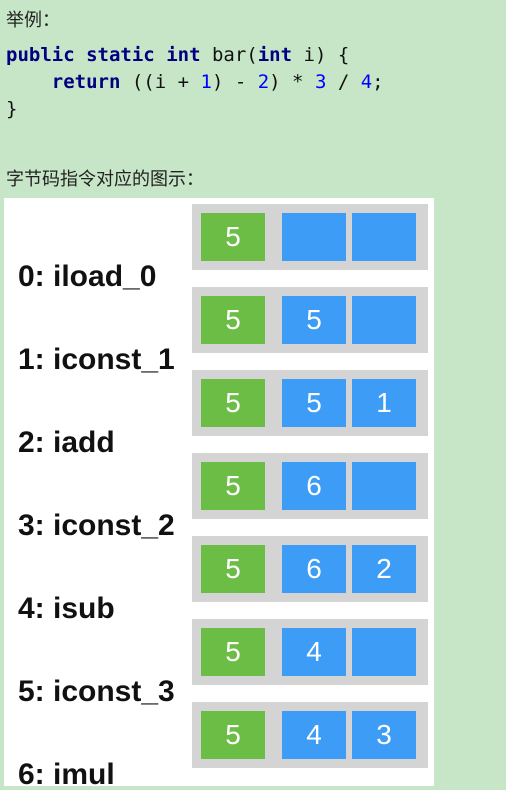 The image size is (506, 790). I want to click on expr-part: ) *, so click(292, 82).